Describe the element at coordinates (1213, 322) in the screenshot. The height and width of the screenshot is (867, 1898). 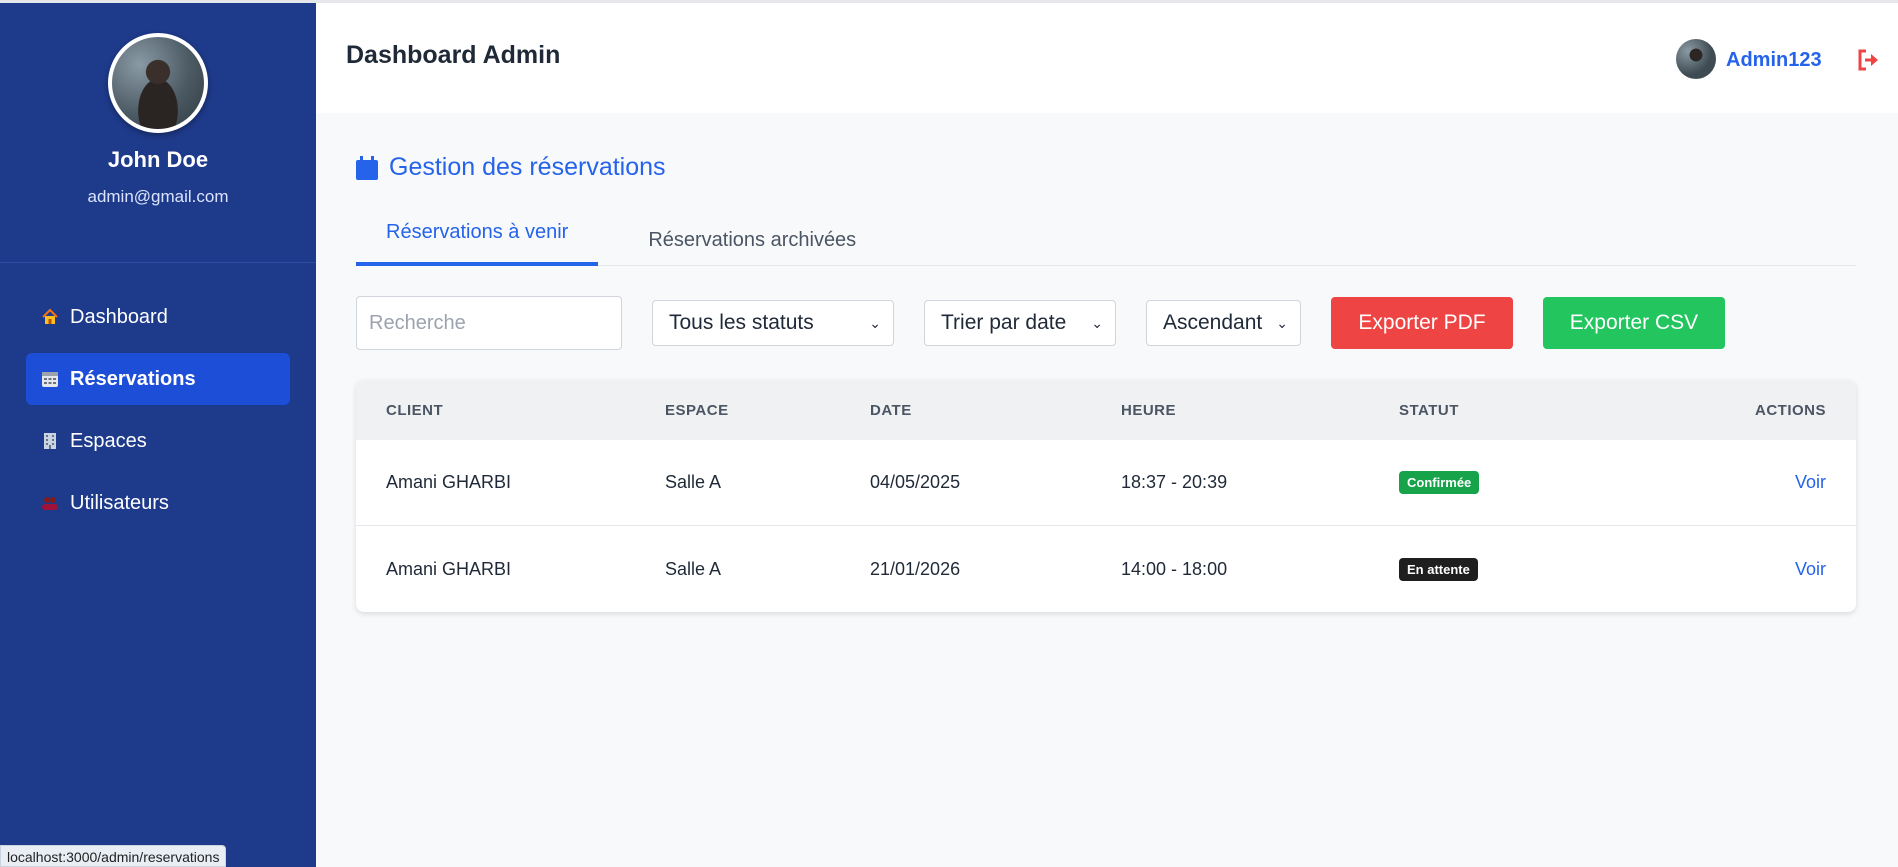
I see `order-select-value: Ascendant` at that location.